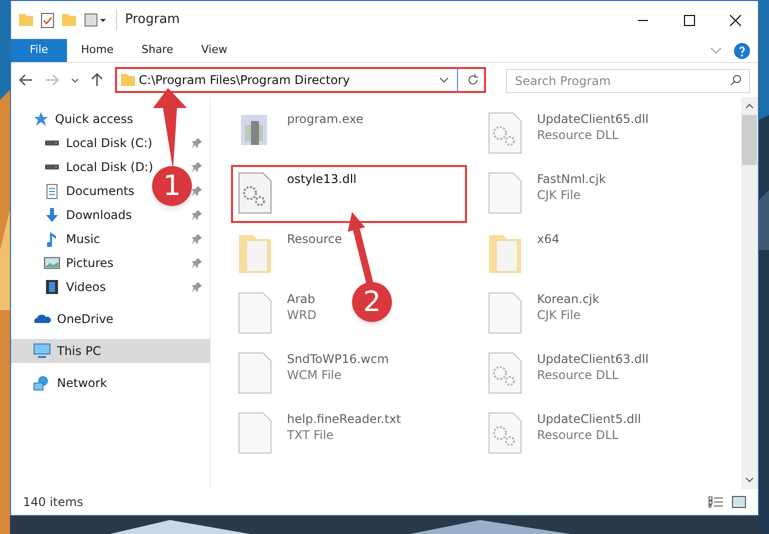  What do you see at coordinates (74, 80) in the screenshot?
I see `recent-dropdown-icon` at bounding box center [74, 80].